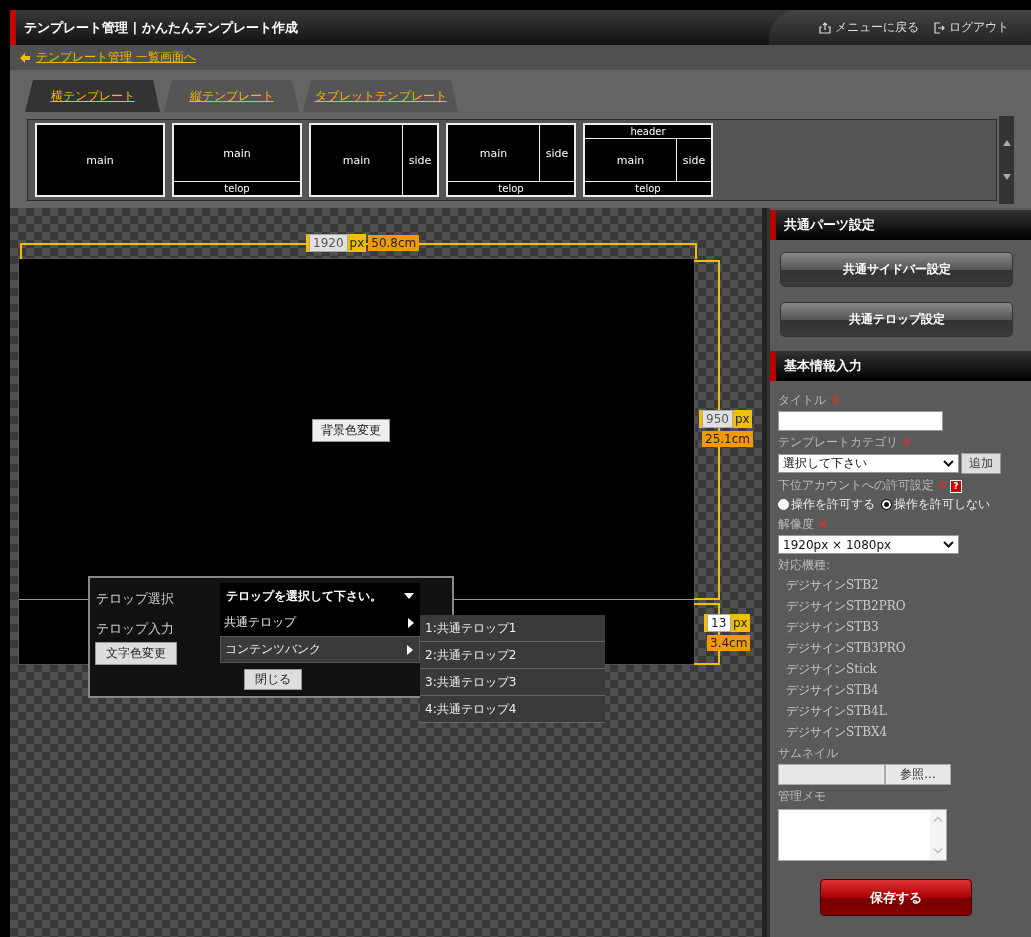 The image size is (1031, 937). What do you see at coordinates (896, 319) in the screenshot?
I see `settings-button: 共通テロップ設定` at bounding box center [896, 319].